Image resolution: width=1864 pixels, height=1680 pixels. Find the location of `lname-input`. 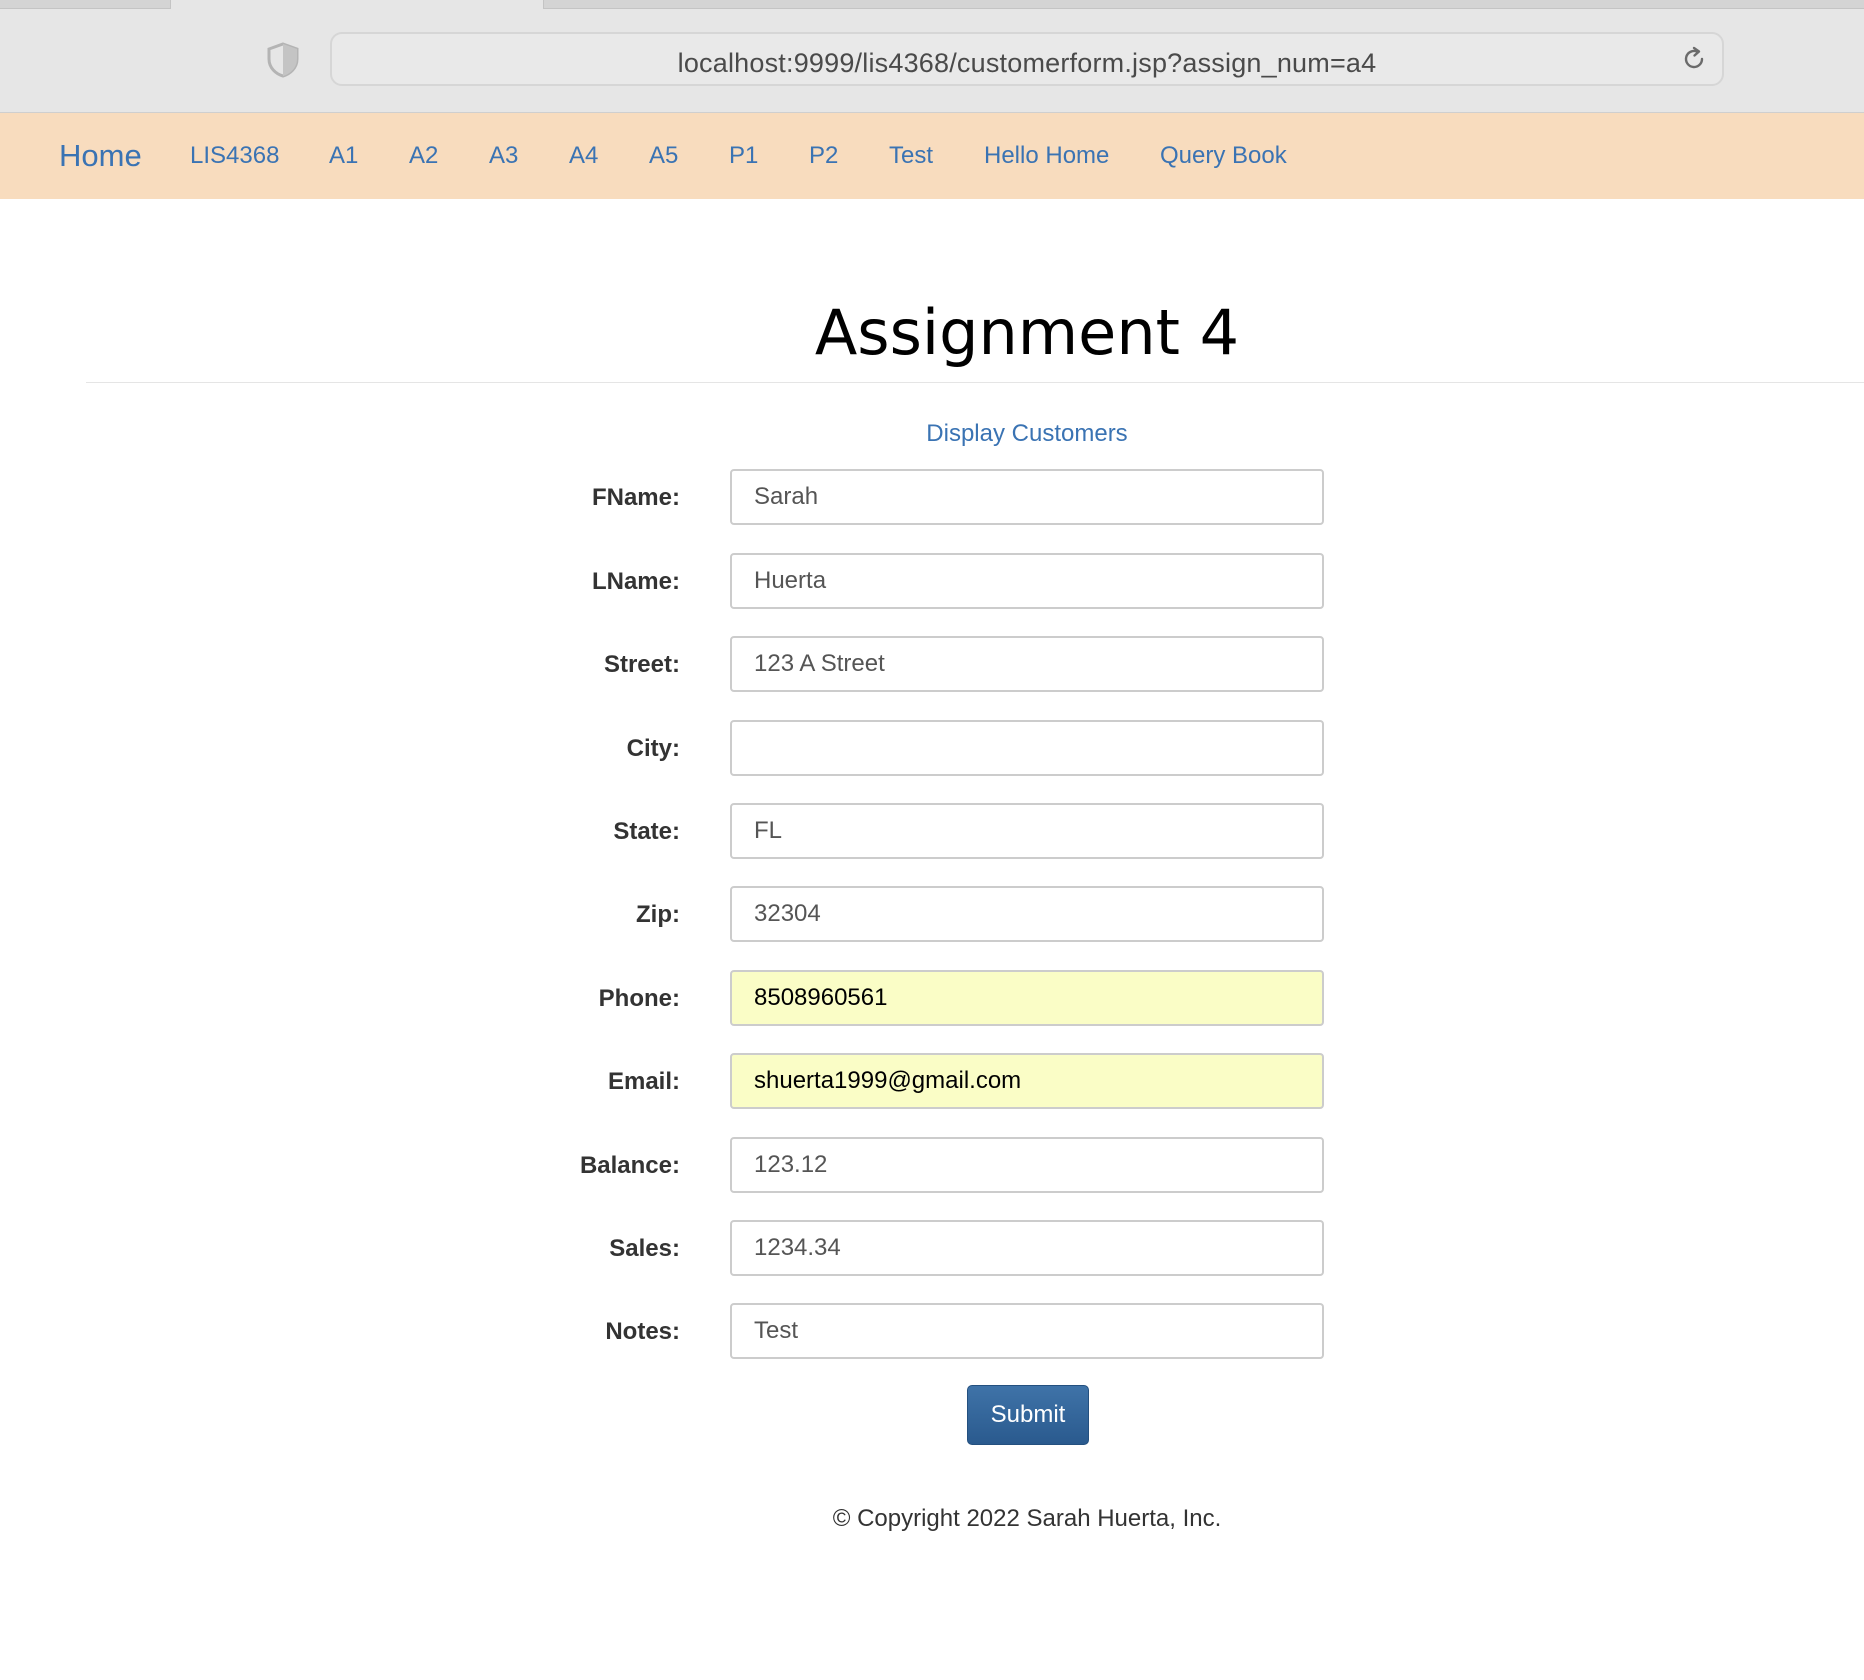

lname-input is located at coordinates (1027, 581).